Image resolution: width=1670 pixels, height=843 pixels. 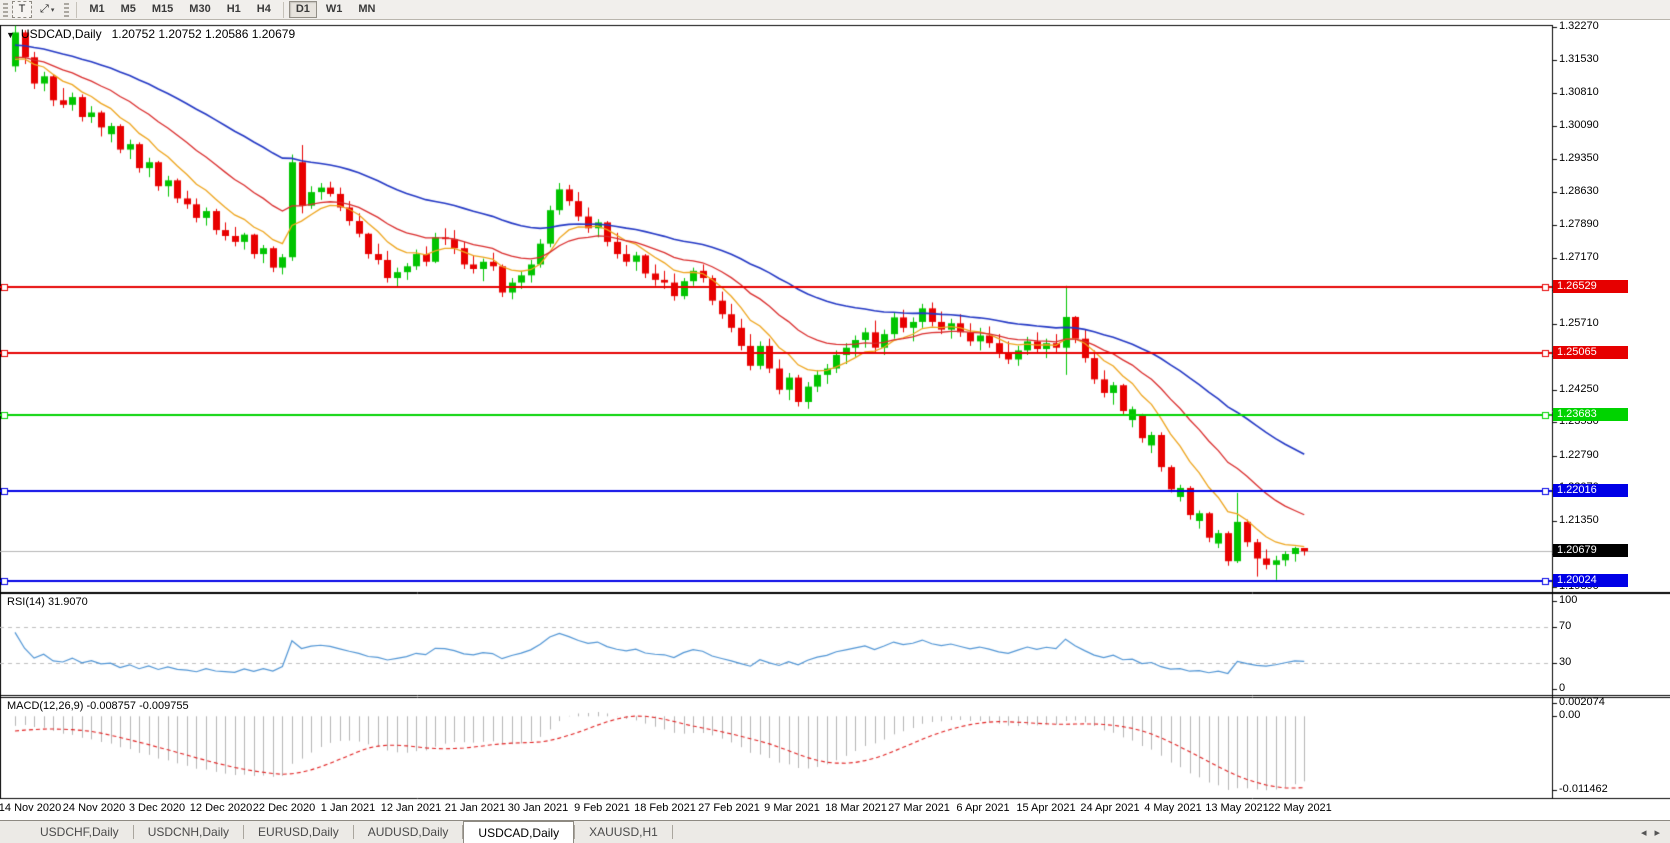 What do you see at coordinates (1579, 92) in the screenshot?
I see `price-axis-tick: 1.30810` at bounding box center [1579, 92].